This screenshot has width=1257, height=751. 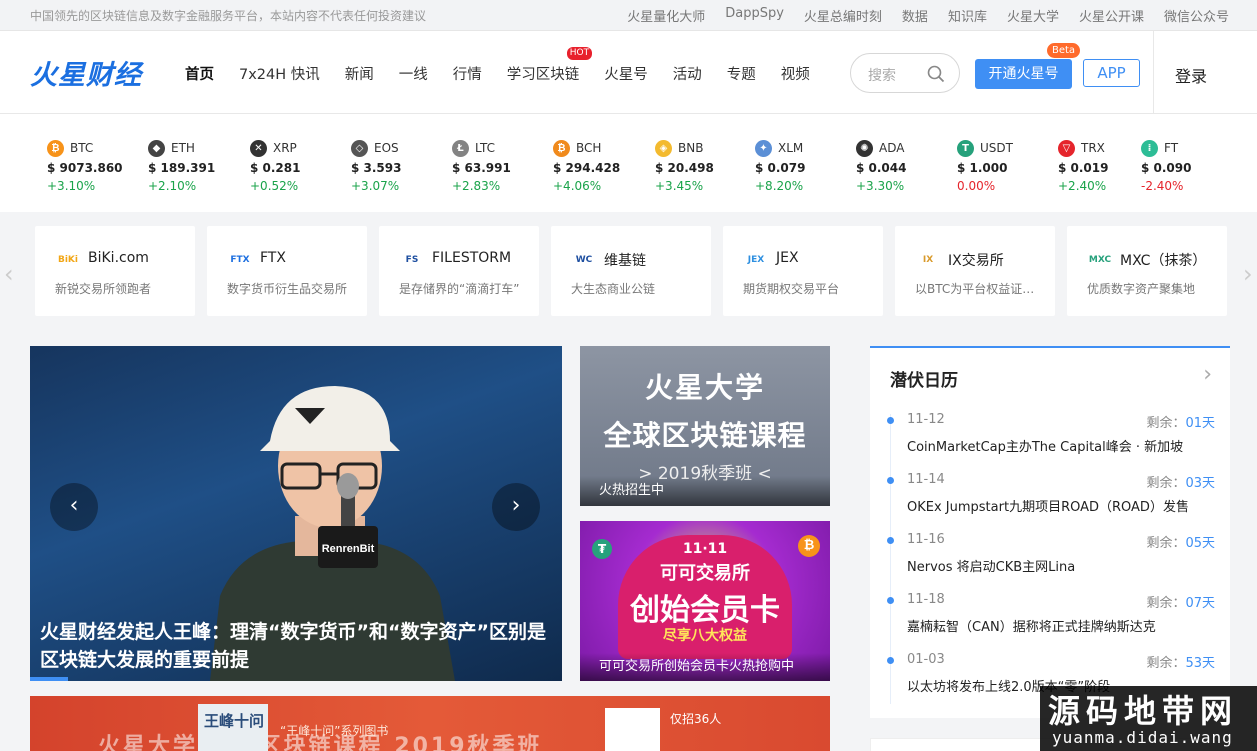 I want to click on event-title: CoinMarketCap主办The Capital峰会 · 新加坡, so click(x=1045, y=447).